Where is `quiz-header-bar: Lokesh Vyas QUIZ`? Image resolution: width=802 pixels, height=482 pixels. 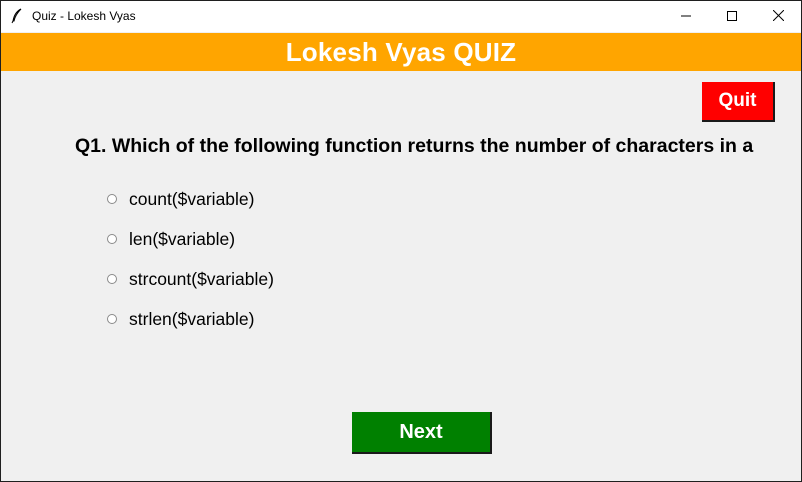 quiz-header-bar: Lokesh Vyas QUIZ is located at coordinates (401, 52).